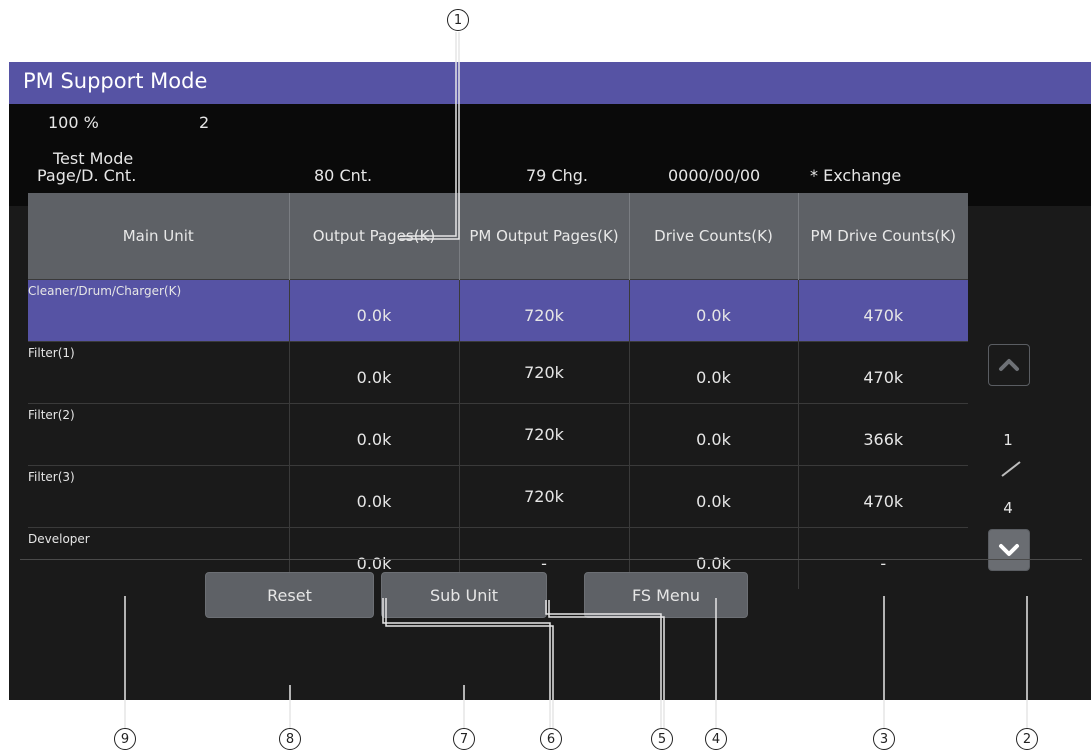  What do you see at coordinates (464, 739) in the screenshot?
I see `callout-7: 7` at bounding box center [464, 739].